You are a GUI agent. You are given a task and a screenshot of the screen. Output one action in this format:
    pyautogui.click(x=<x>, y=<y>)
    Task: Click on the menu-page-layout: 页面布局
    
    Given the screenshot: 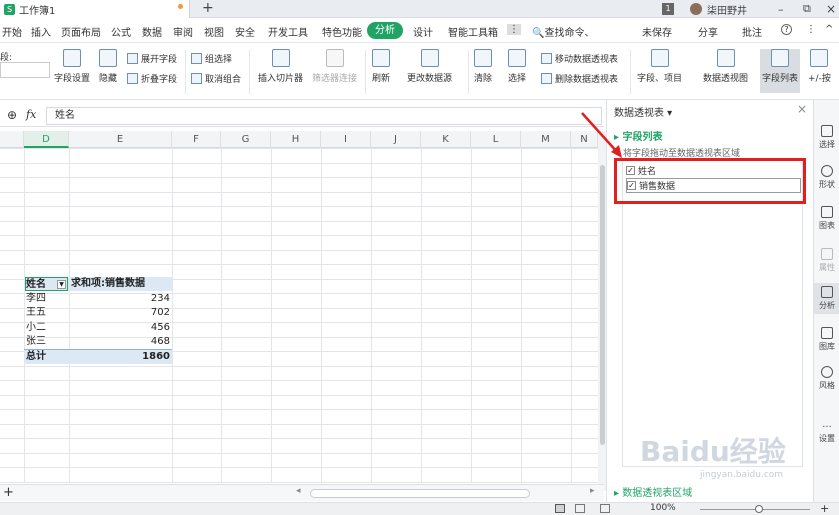 What is the action you would take?
    pyautogui.click(x=81, y=31)
    